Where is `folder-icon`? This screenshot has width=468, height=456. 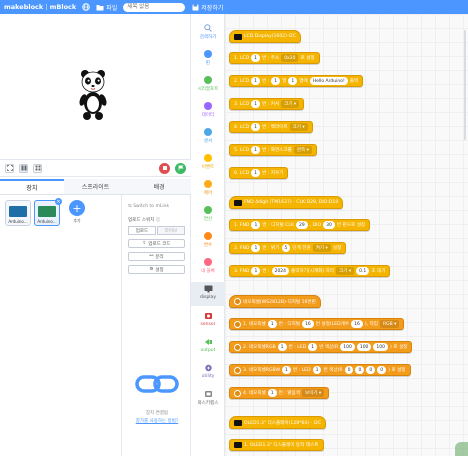
folder-icon is located at coordinates (100, 7).